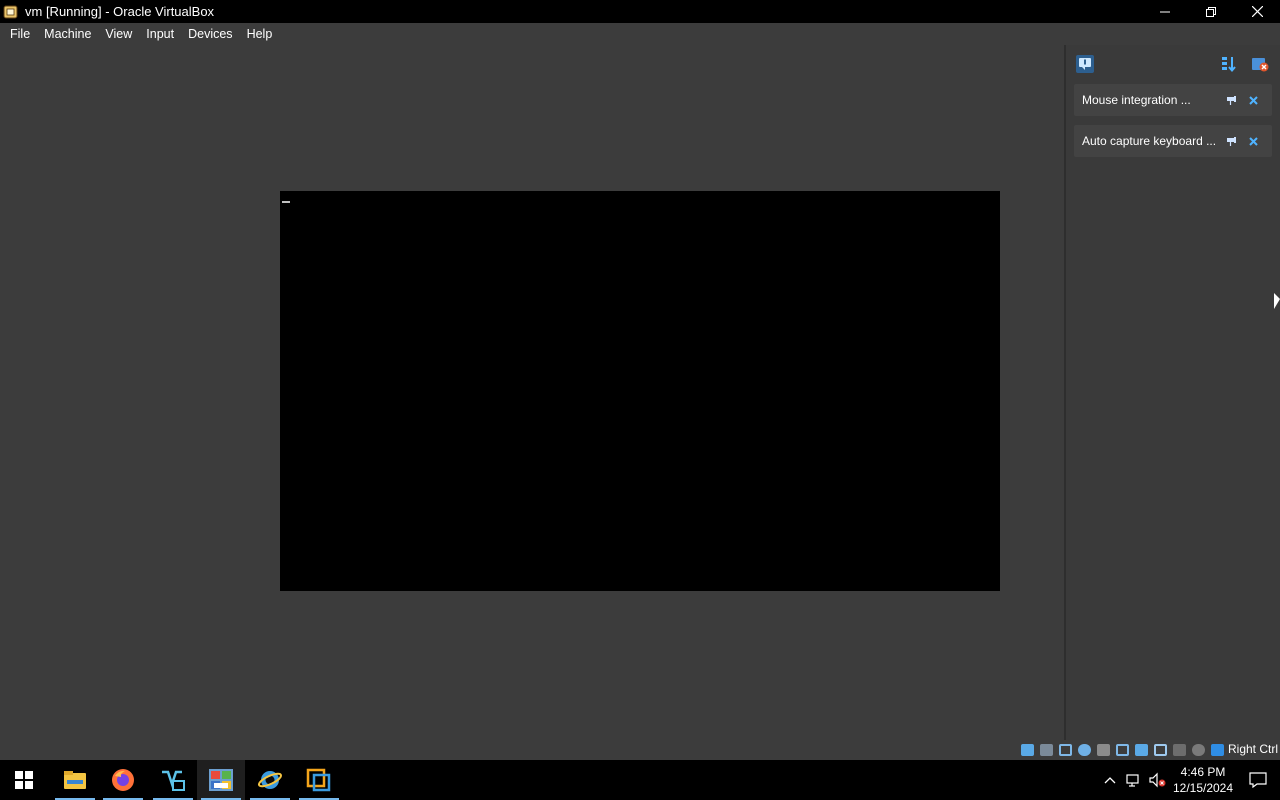 This screenshot has width=1280, height=800. I want to click on restore-button, so click(1211, 11).